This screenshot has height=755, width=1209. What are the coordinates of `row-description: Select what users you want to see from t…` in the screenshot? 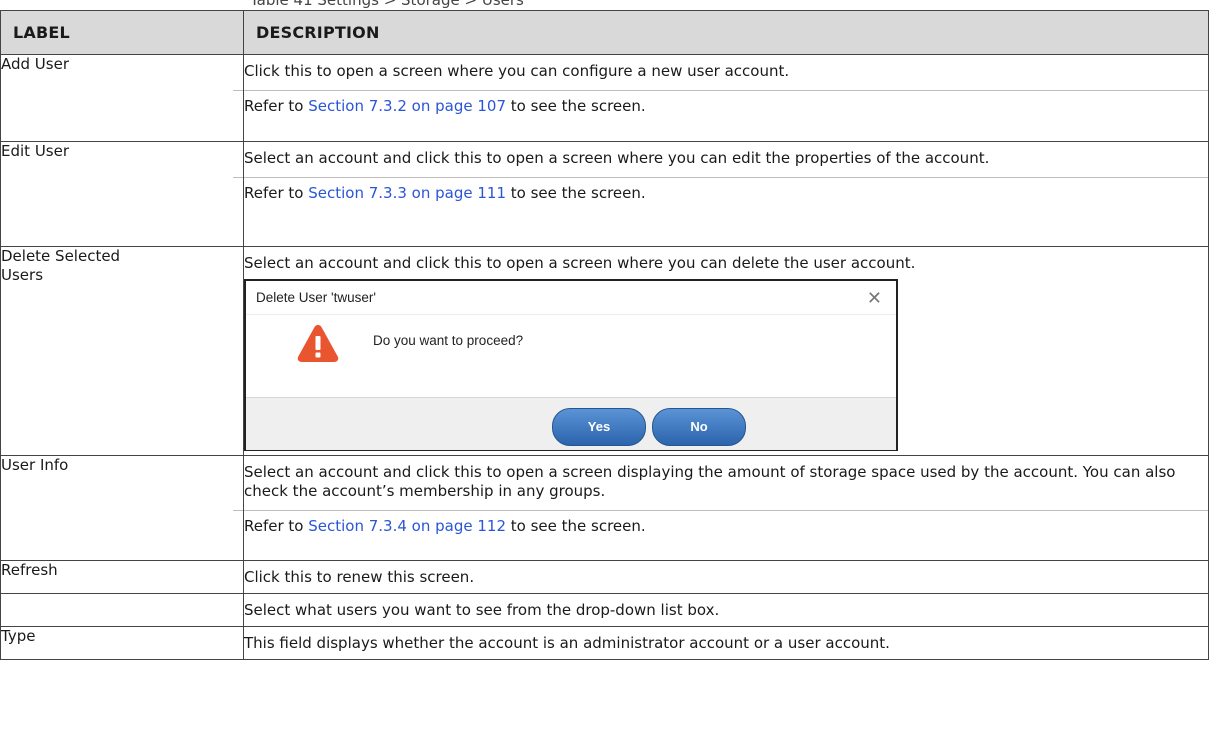 It's located at (726, 610).